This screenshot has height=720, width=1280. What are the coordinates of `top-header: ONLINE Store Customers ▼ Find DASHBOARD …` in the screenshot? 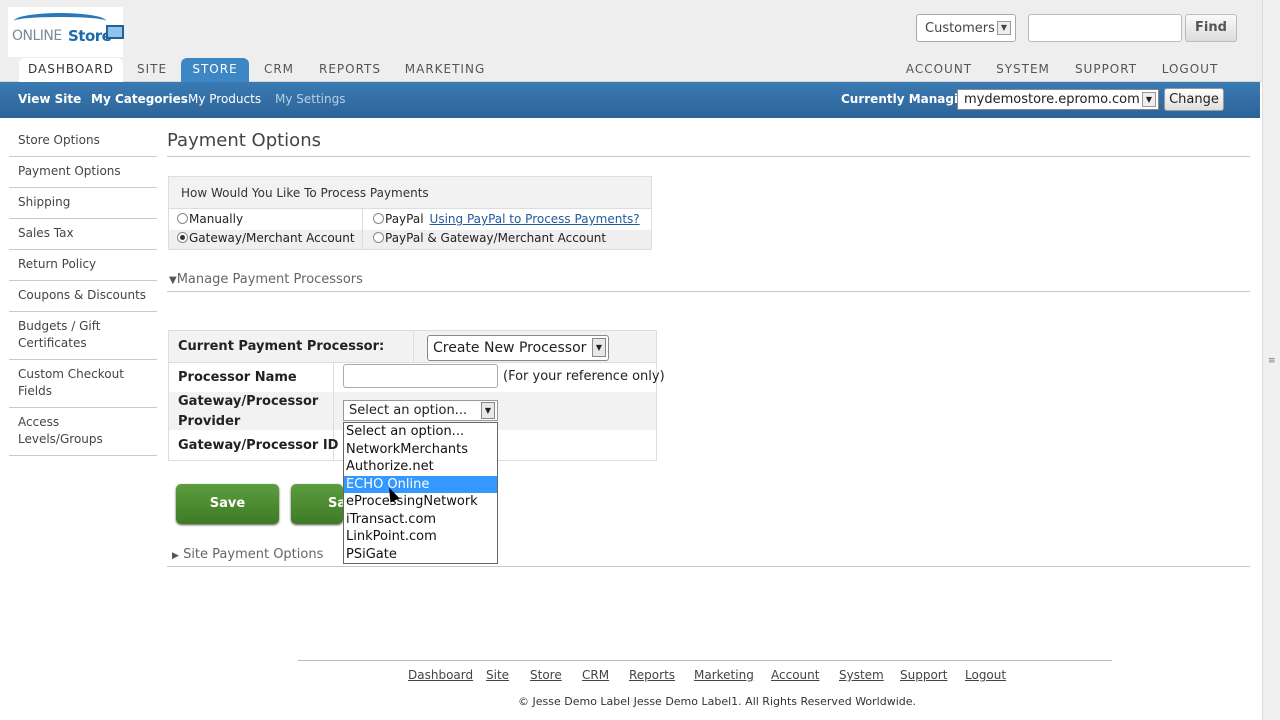 It's located at (631, 41).